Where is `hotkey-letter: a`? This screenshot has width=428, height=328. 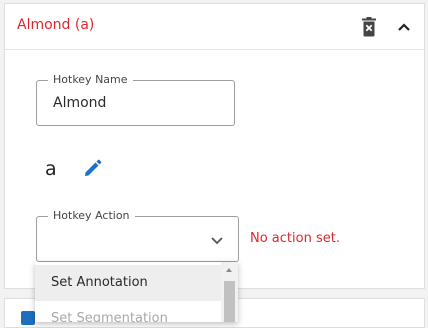 hotkey-letter: a is located at coordinates (51, 169).